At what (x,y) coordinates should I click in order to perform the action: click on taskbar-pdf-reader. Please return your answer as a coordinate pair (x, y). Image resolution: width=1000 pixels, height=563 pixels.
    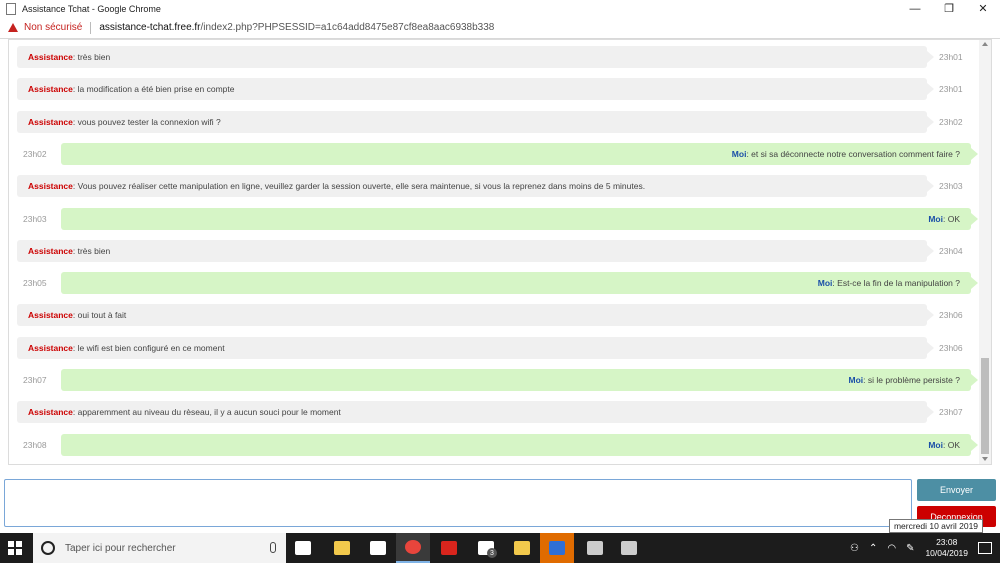
    Looking at the image, I should click on (449, 548).